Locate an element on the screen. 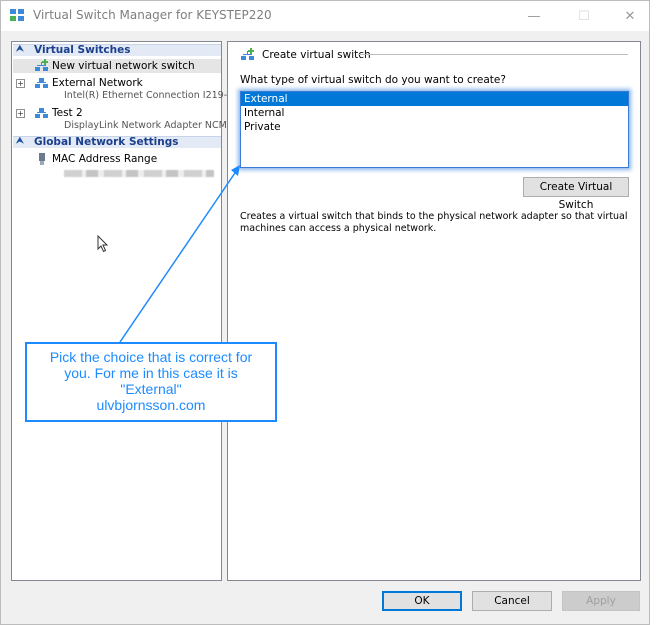 The image size is (656, 625). cancel-button: Cancel is located at coordinates (512, 601).